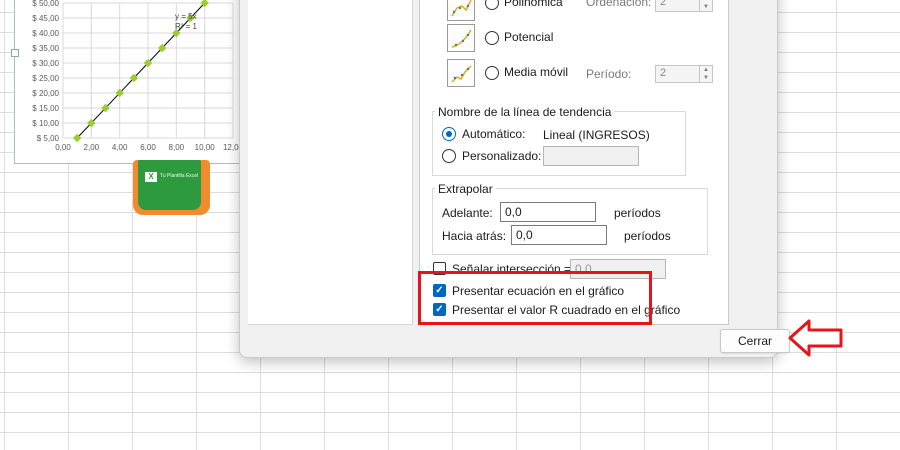 The height and width of the screenshot is (450, 900). I want to click on power-trend-icon, so click(461, 38).